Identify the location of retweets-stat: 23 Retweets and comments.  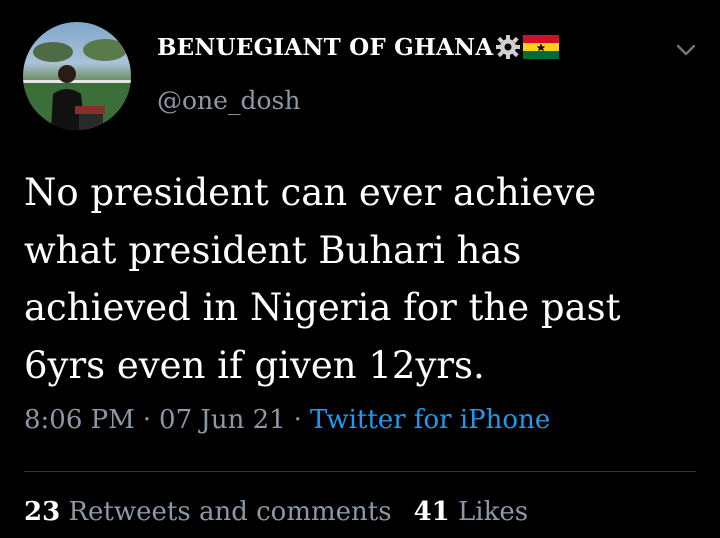
(208, 512).